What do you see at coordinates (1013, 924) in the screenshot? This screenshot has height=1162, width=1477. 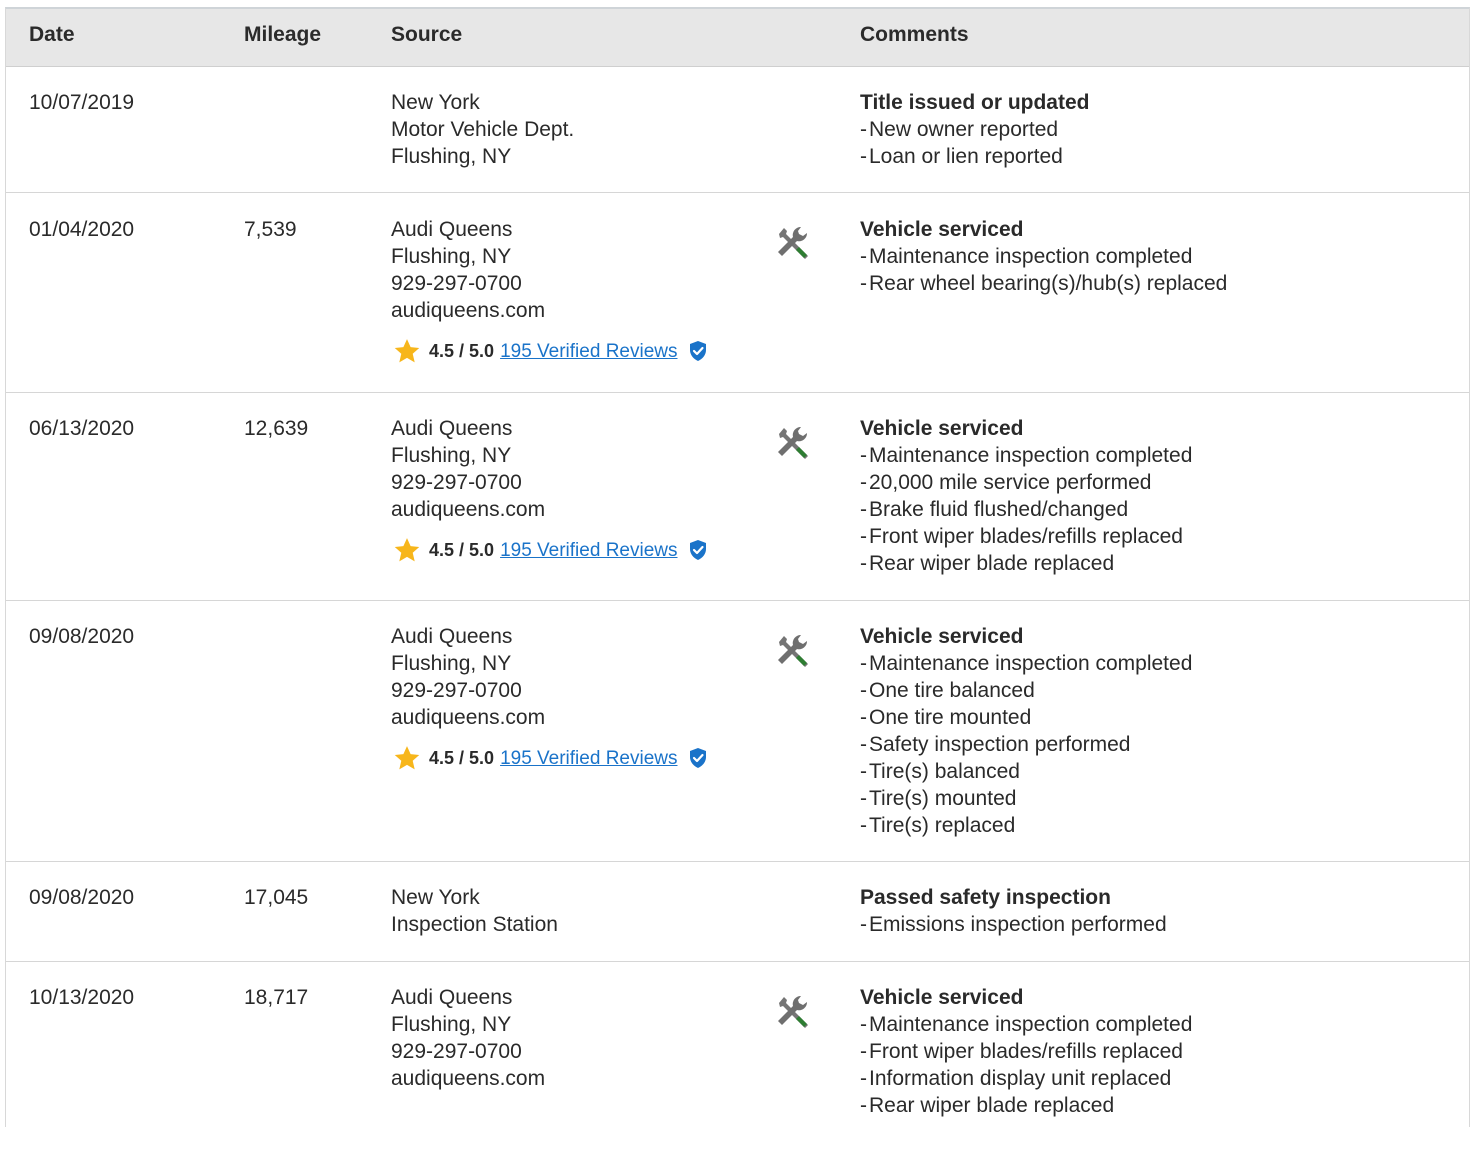 I see `comment-item: Emissions inspection performed` at bounding box center [1013, 924].